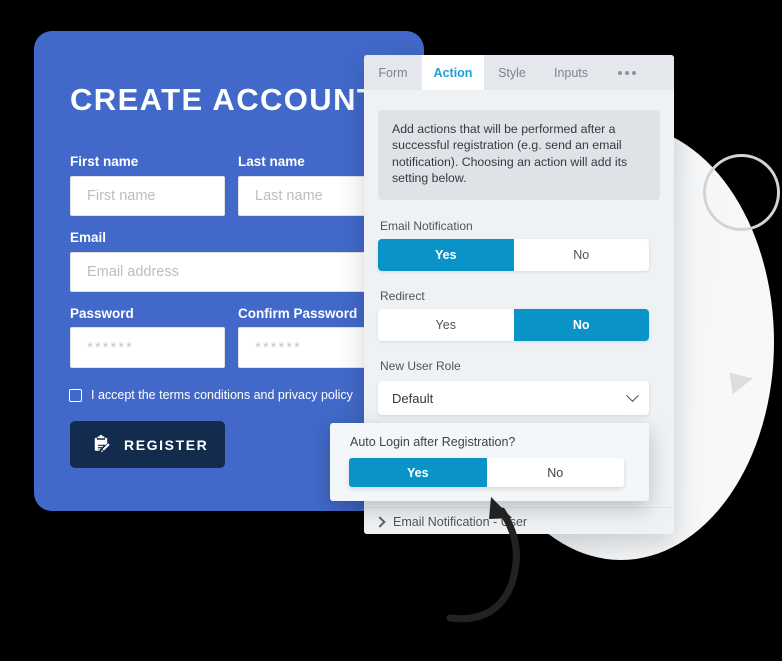  I want to click on first-name-input: First name, so click(147, 196).